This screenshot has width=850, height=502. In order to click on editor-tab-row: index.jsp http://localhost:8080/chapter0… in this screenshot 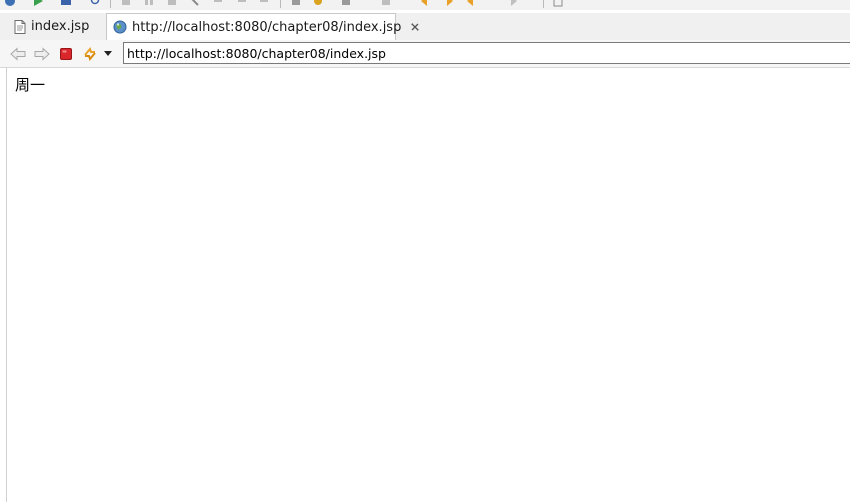, I will do `click(425, 27)`.